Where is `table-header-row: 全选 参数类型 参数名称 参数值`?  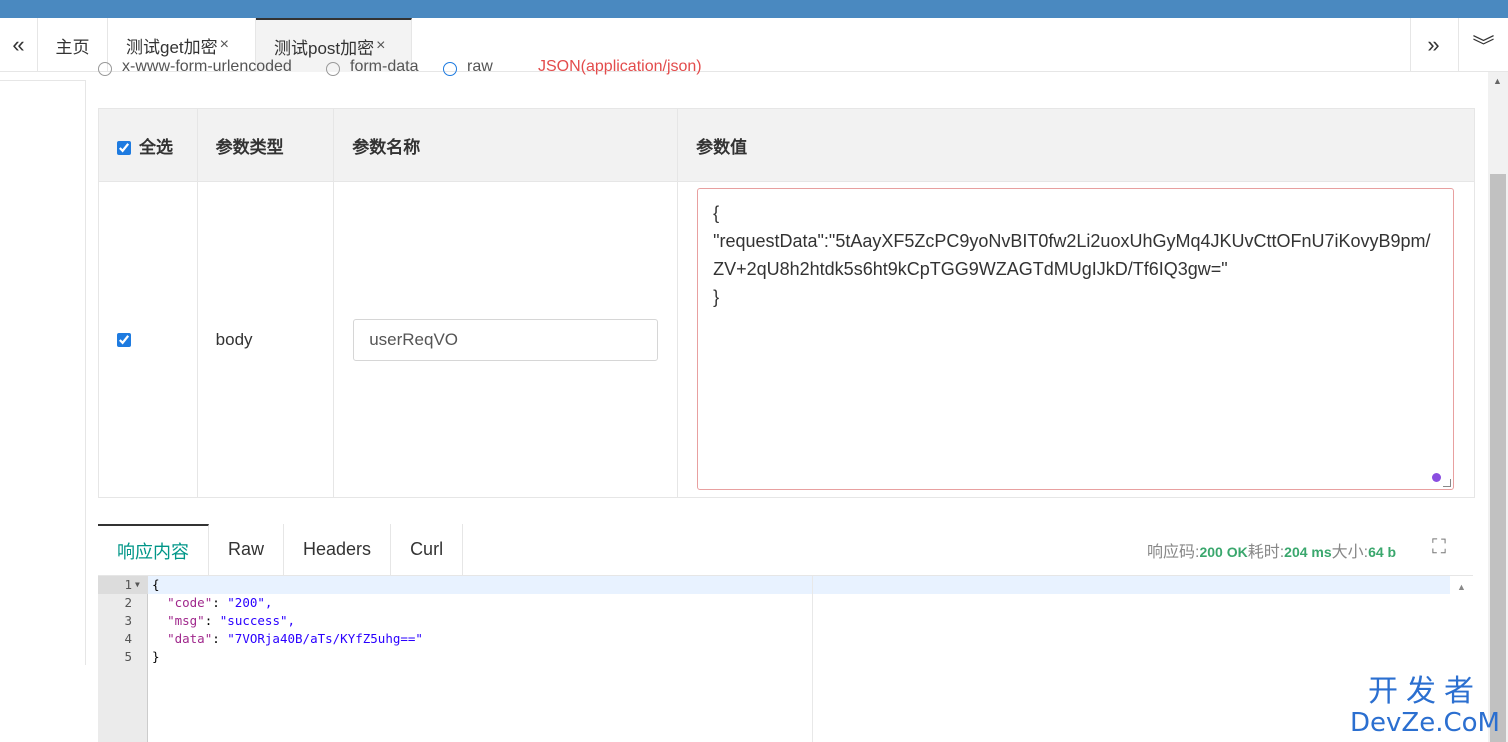 table-header-row: 全选 参数类型 参数名称 参数值 is located at coordinates (786, 145).